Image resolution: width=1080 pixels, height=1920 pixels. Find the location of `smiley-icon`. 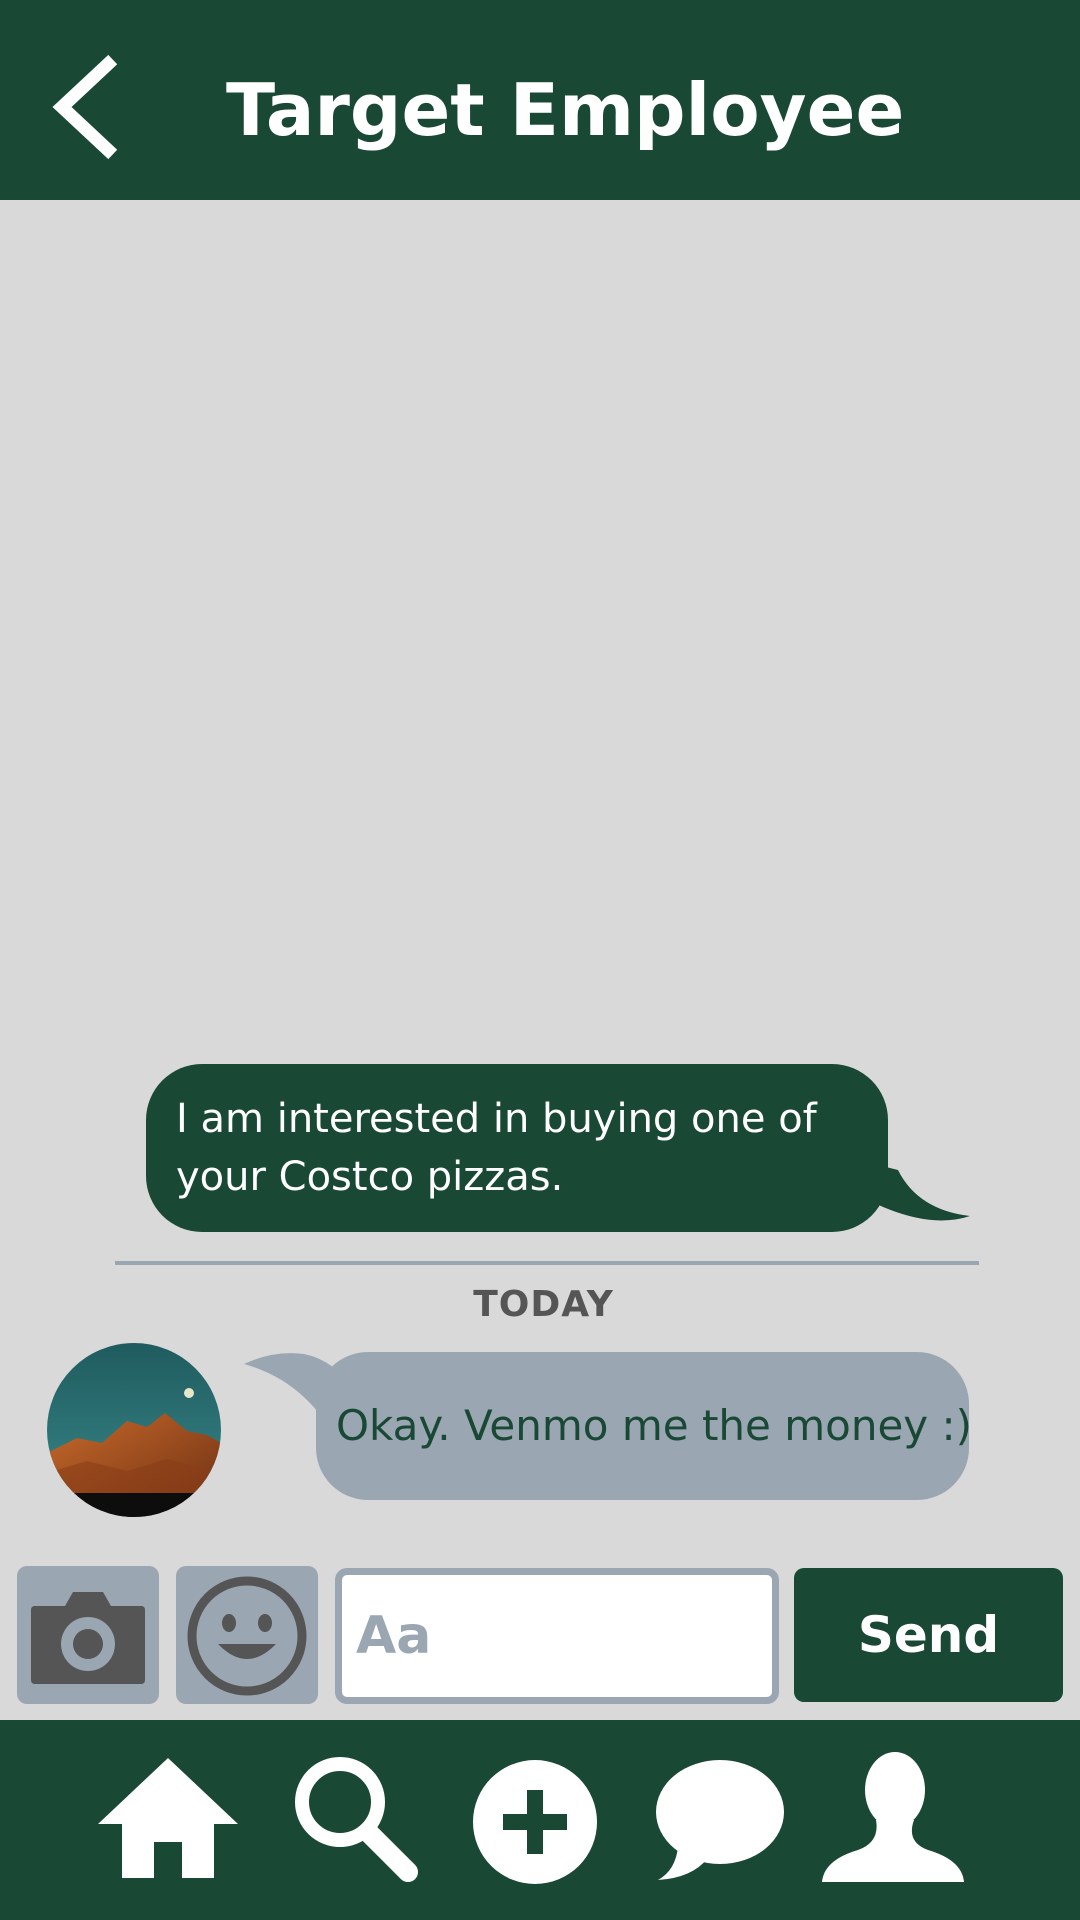

smiley-icon is located at coordinates (247, 1636).